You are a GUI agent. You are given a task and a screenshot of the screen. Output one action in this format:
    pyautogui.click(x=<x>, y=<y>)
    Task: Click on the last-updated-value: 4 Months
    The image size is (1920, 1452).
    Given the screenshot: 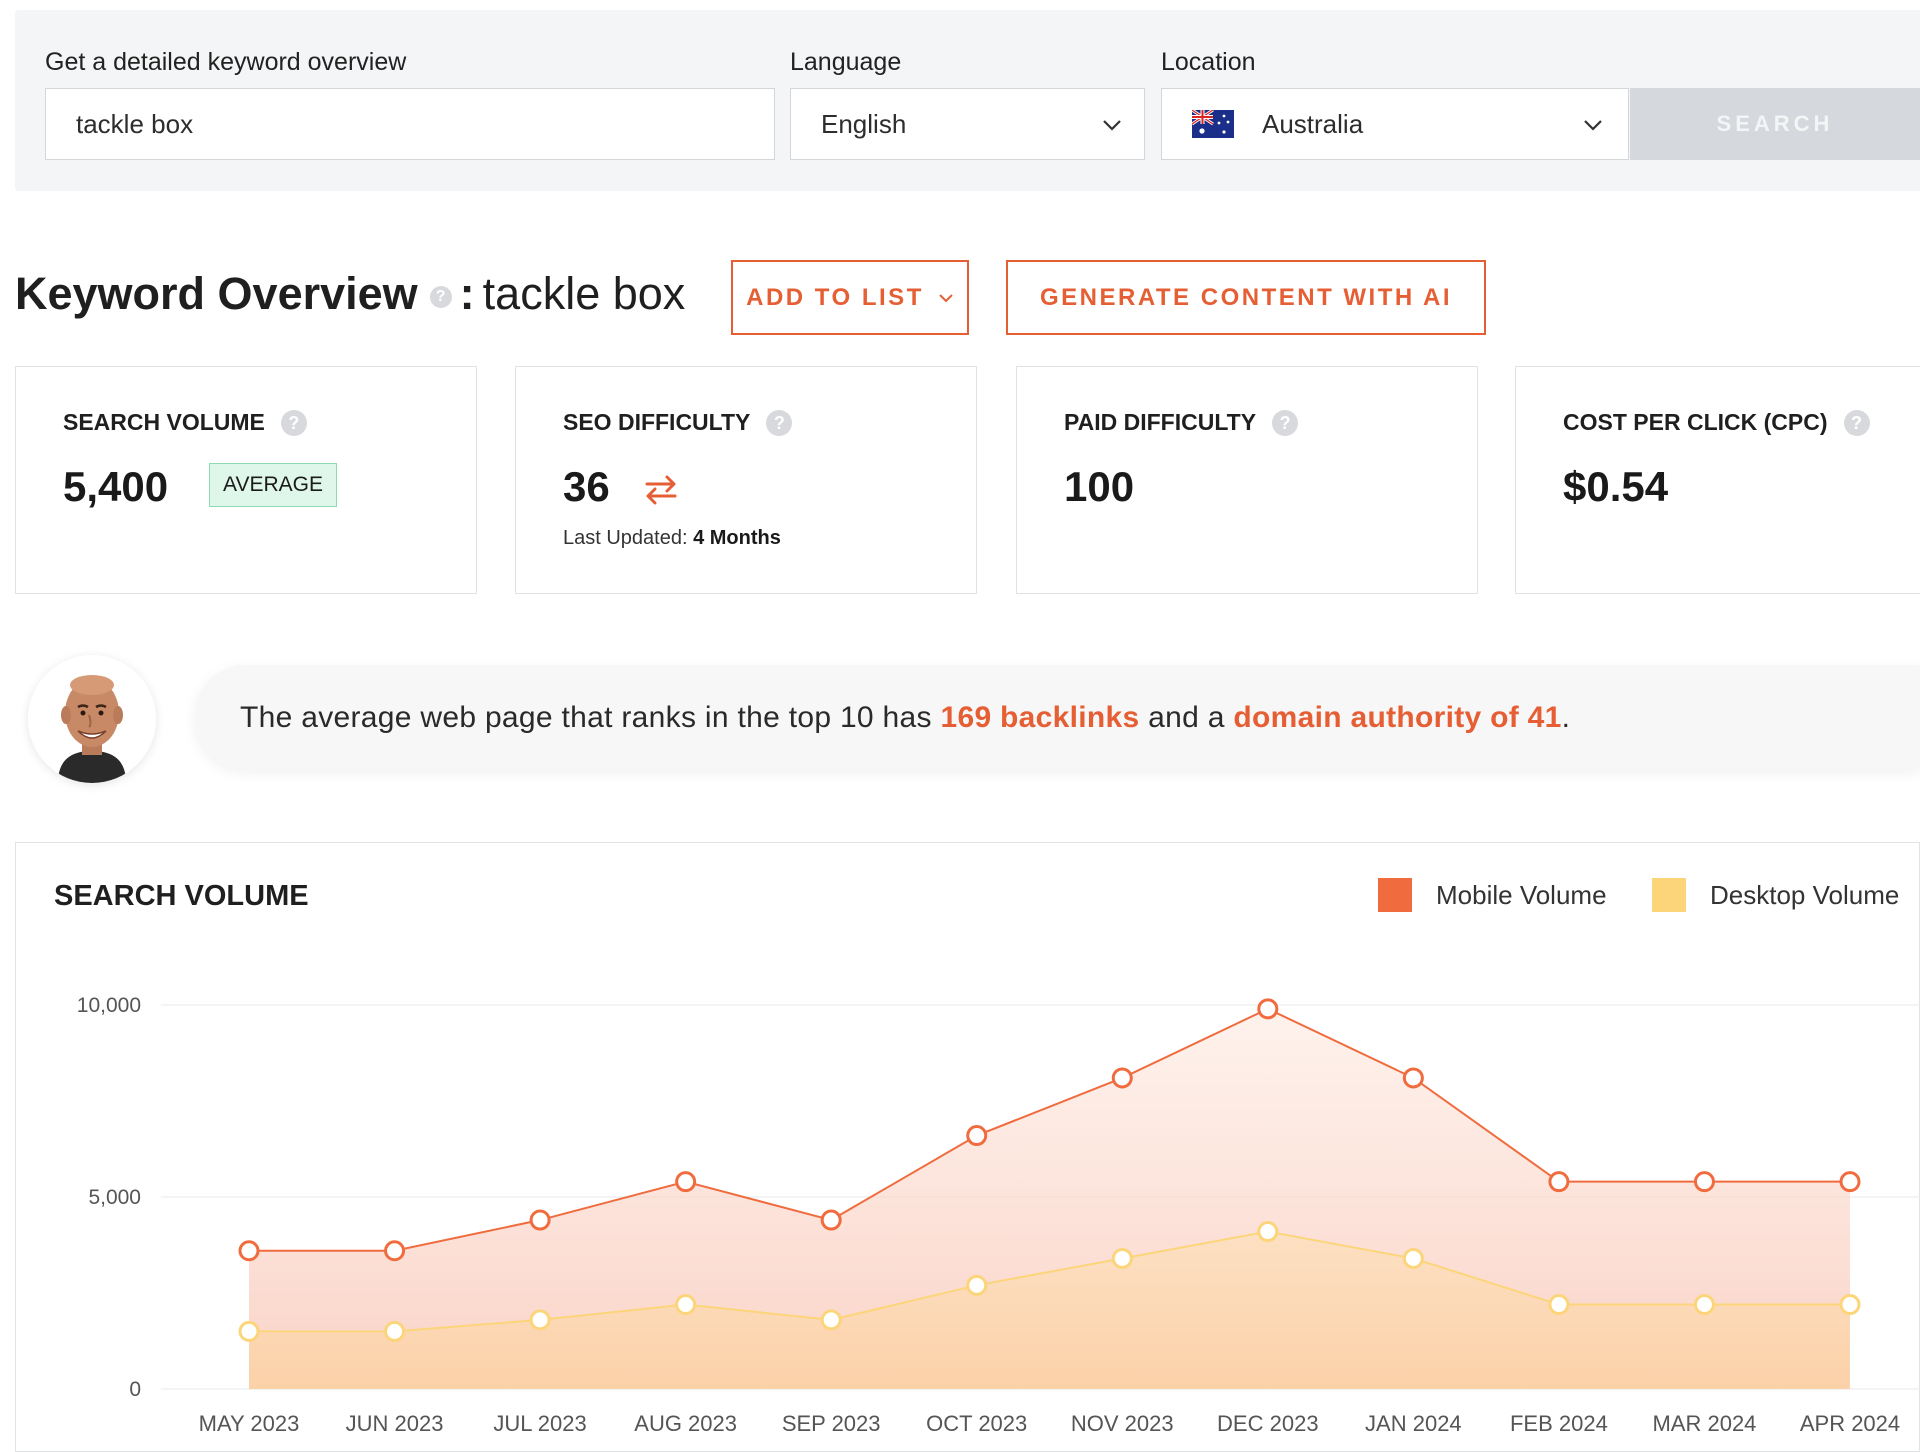 What is the action you would take?
    pyautogui.click(x=737, y=538)
    